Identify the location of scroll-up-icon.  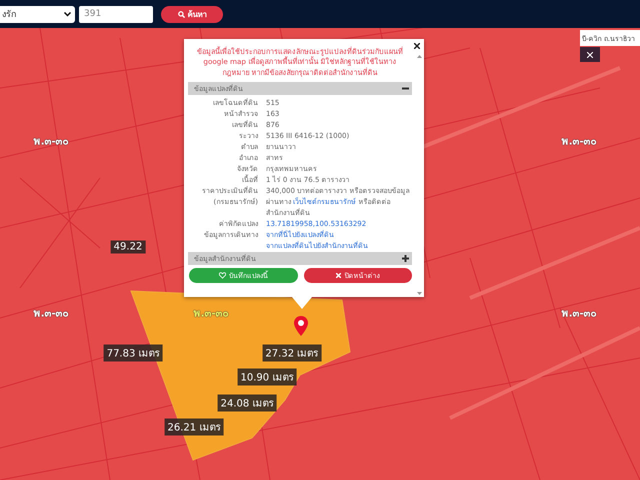
(419, 56).